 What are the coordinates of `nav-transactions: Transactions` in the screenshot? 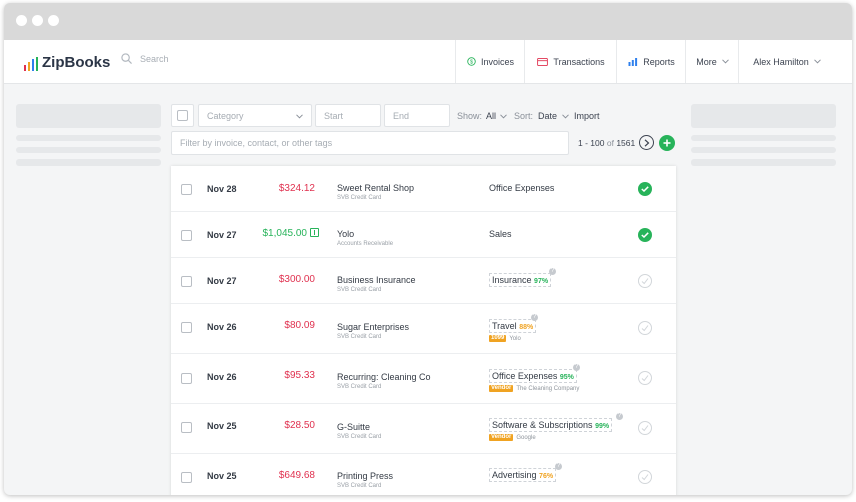 It's located at (570, 61).